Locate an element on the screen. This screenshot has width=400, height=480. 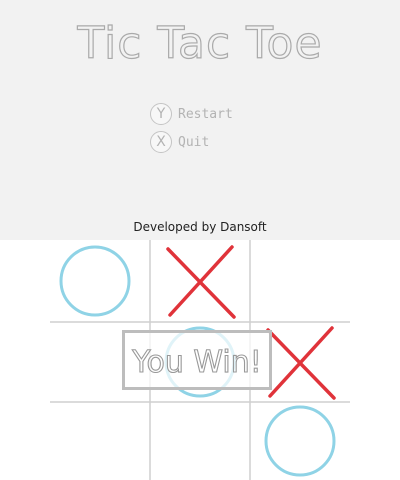
developer-credits: Developed by Dansoft is located at coordinates (200, 227).